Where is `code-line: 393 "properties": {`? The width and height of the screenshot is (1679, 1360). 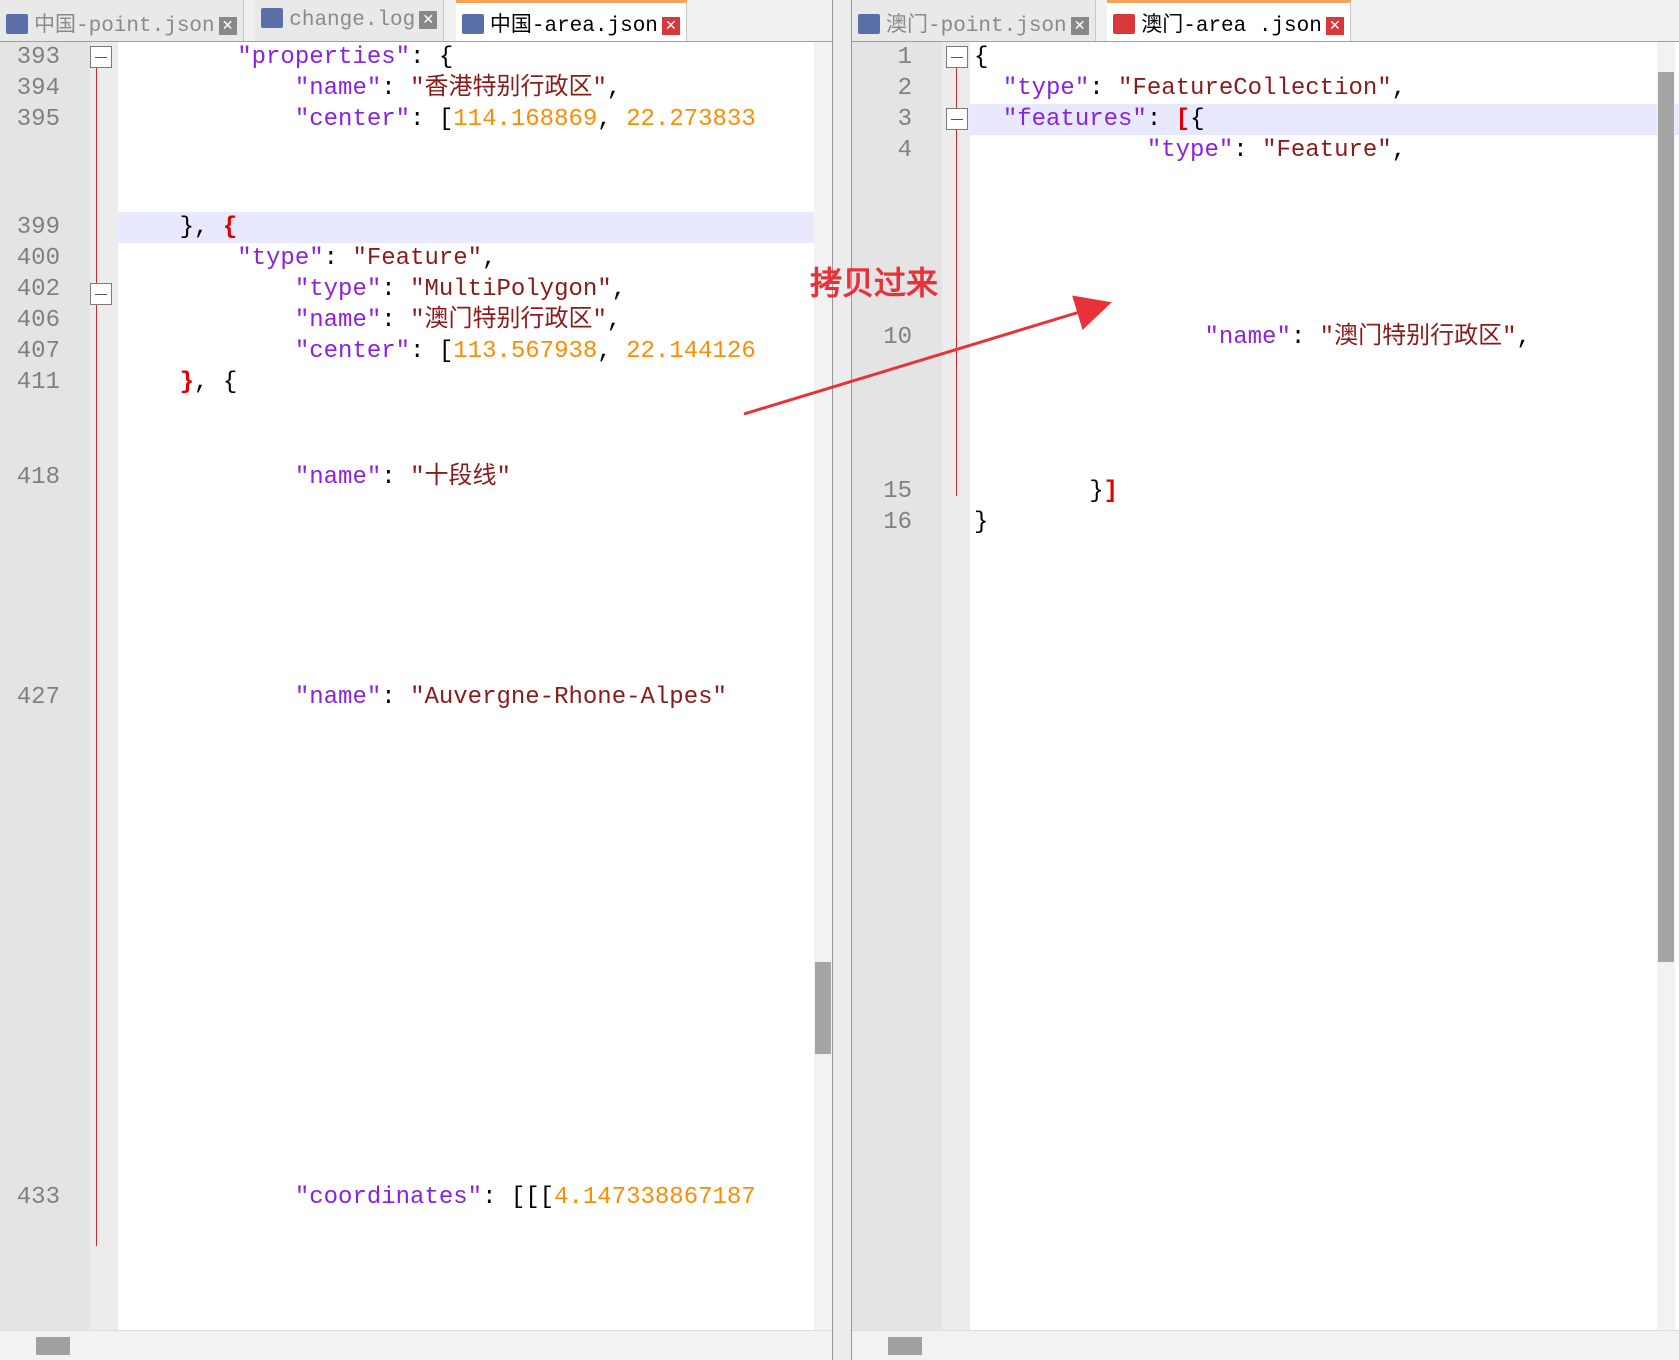 code-line: 393 "properties": { is located at coordinates (235, 57).